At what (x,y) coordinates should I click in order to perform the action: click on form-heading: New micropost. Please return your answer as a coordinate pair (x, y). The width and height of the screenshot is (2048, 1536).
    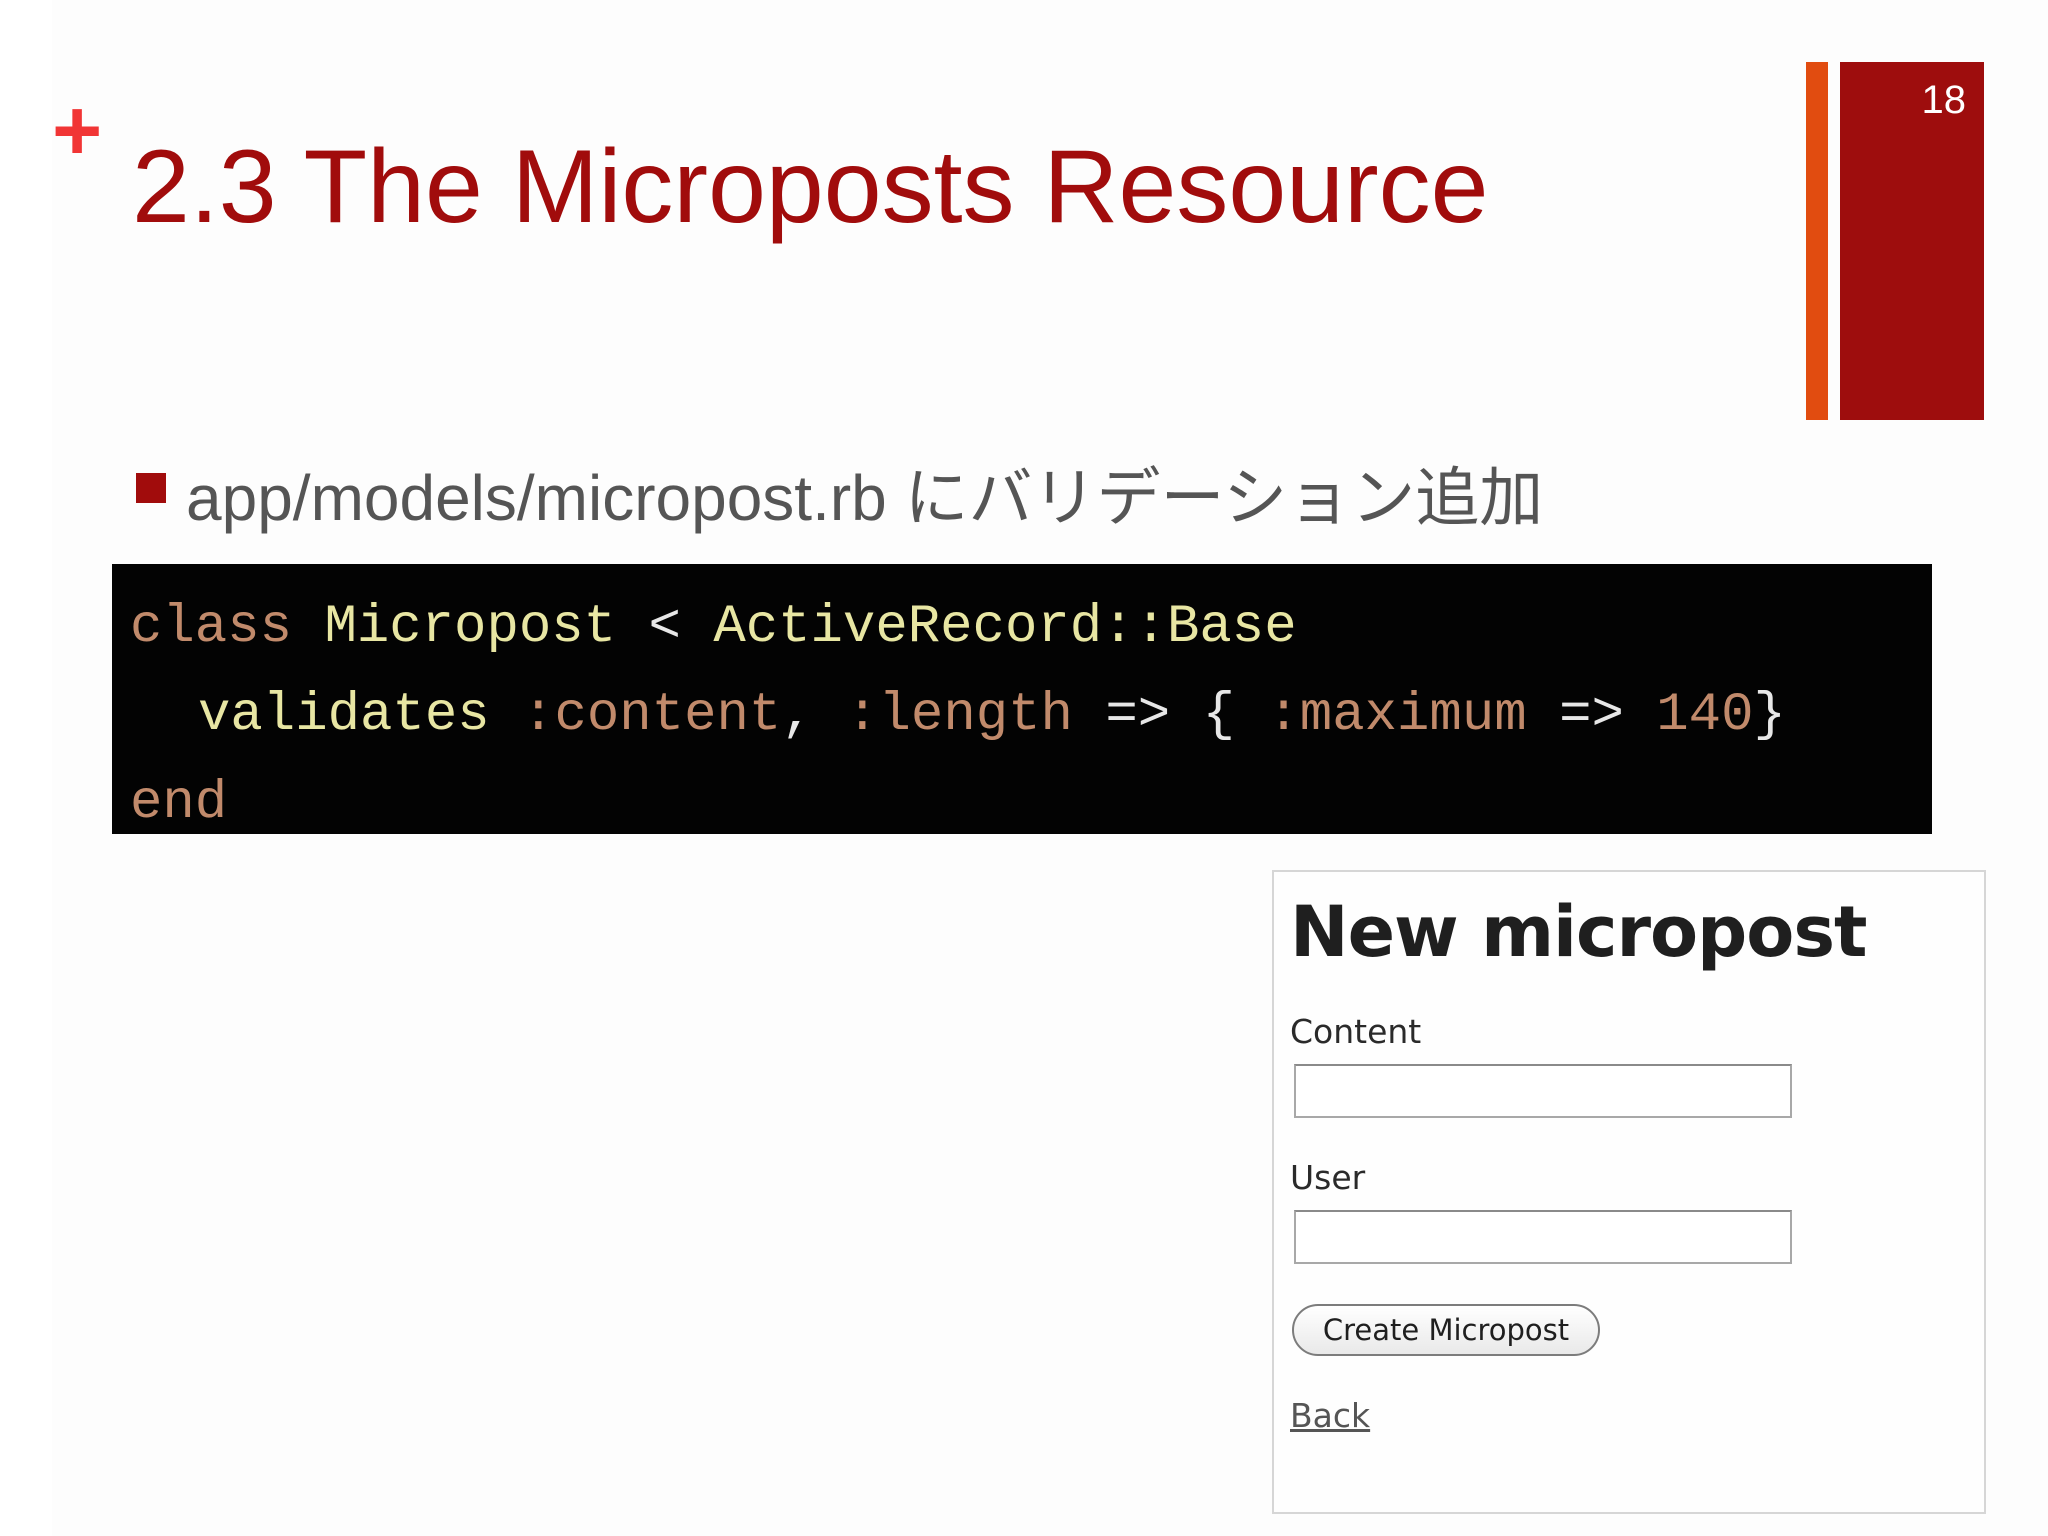
    Looking at the image, I should click on (1578, 932).